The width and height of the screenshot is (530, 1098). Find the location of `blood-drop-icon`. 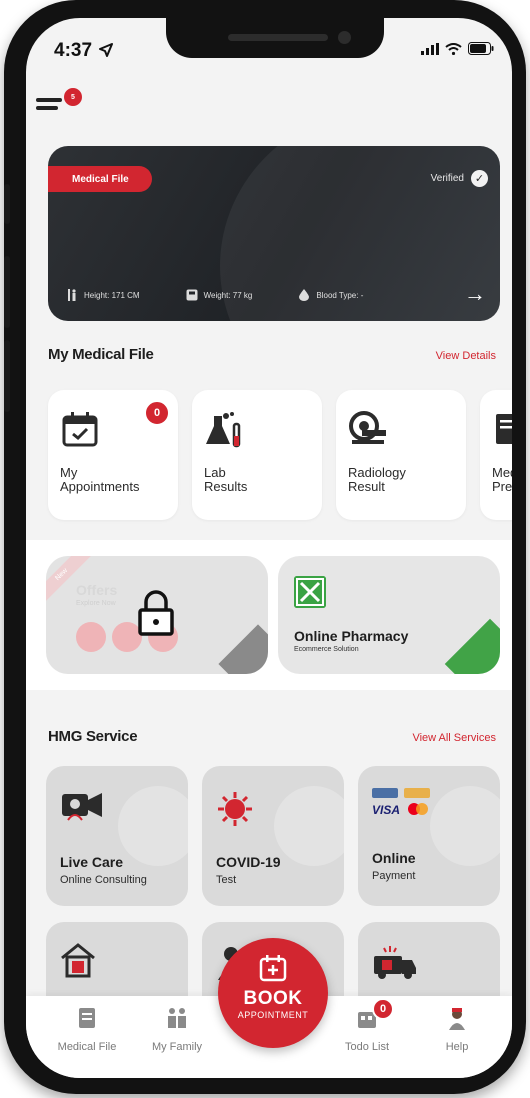

blood-drop-icon is located at coordinates (304, 295).